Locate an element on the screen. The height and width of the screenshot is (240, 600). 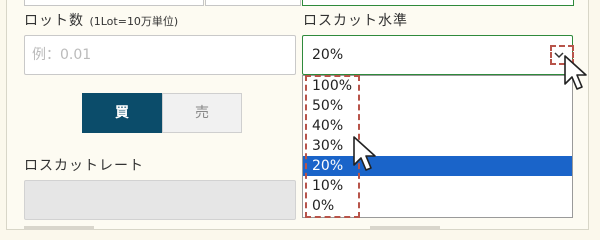
losscut-rate-label: ロスカットレート is located at coordinates (84, 166).